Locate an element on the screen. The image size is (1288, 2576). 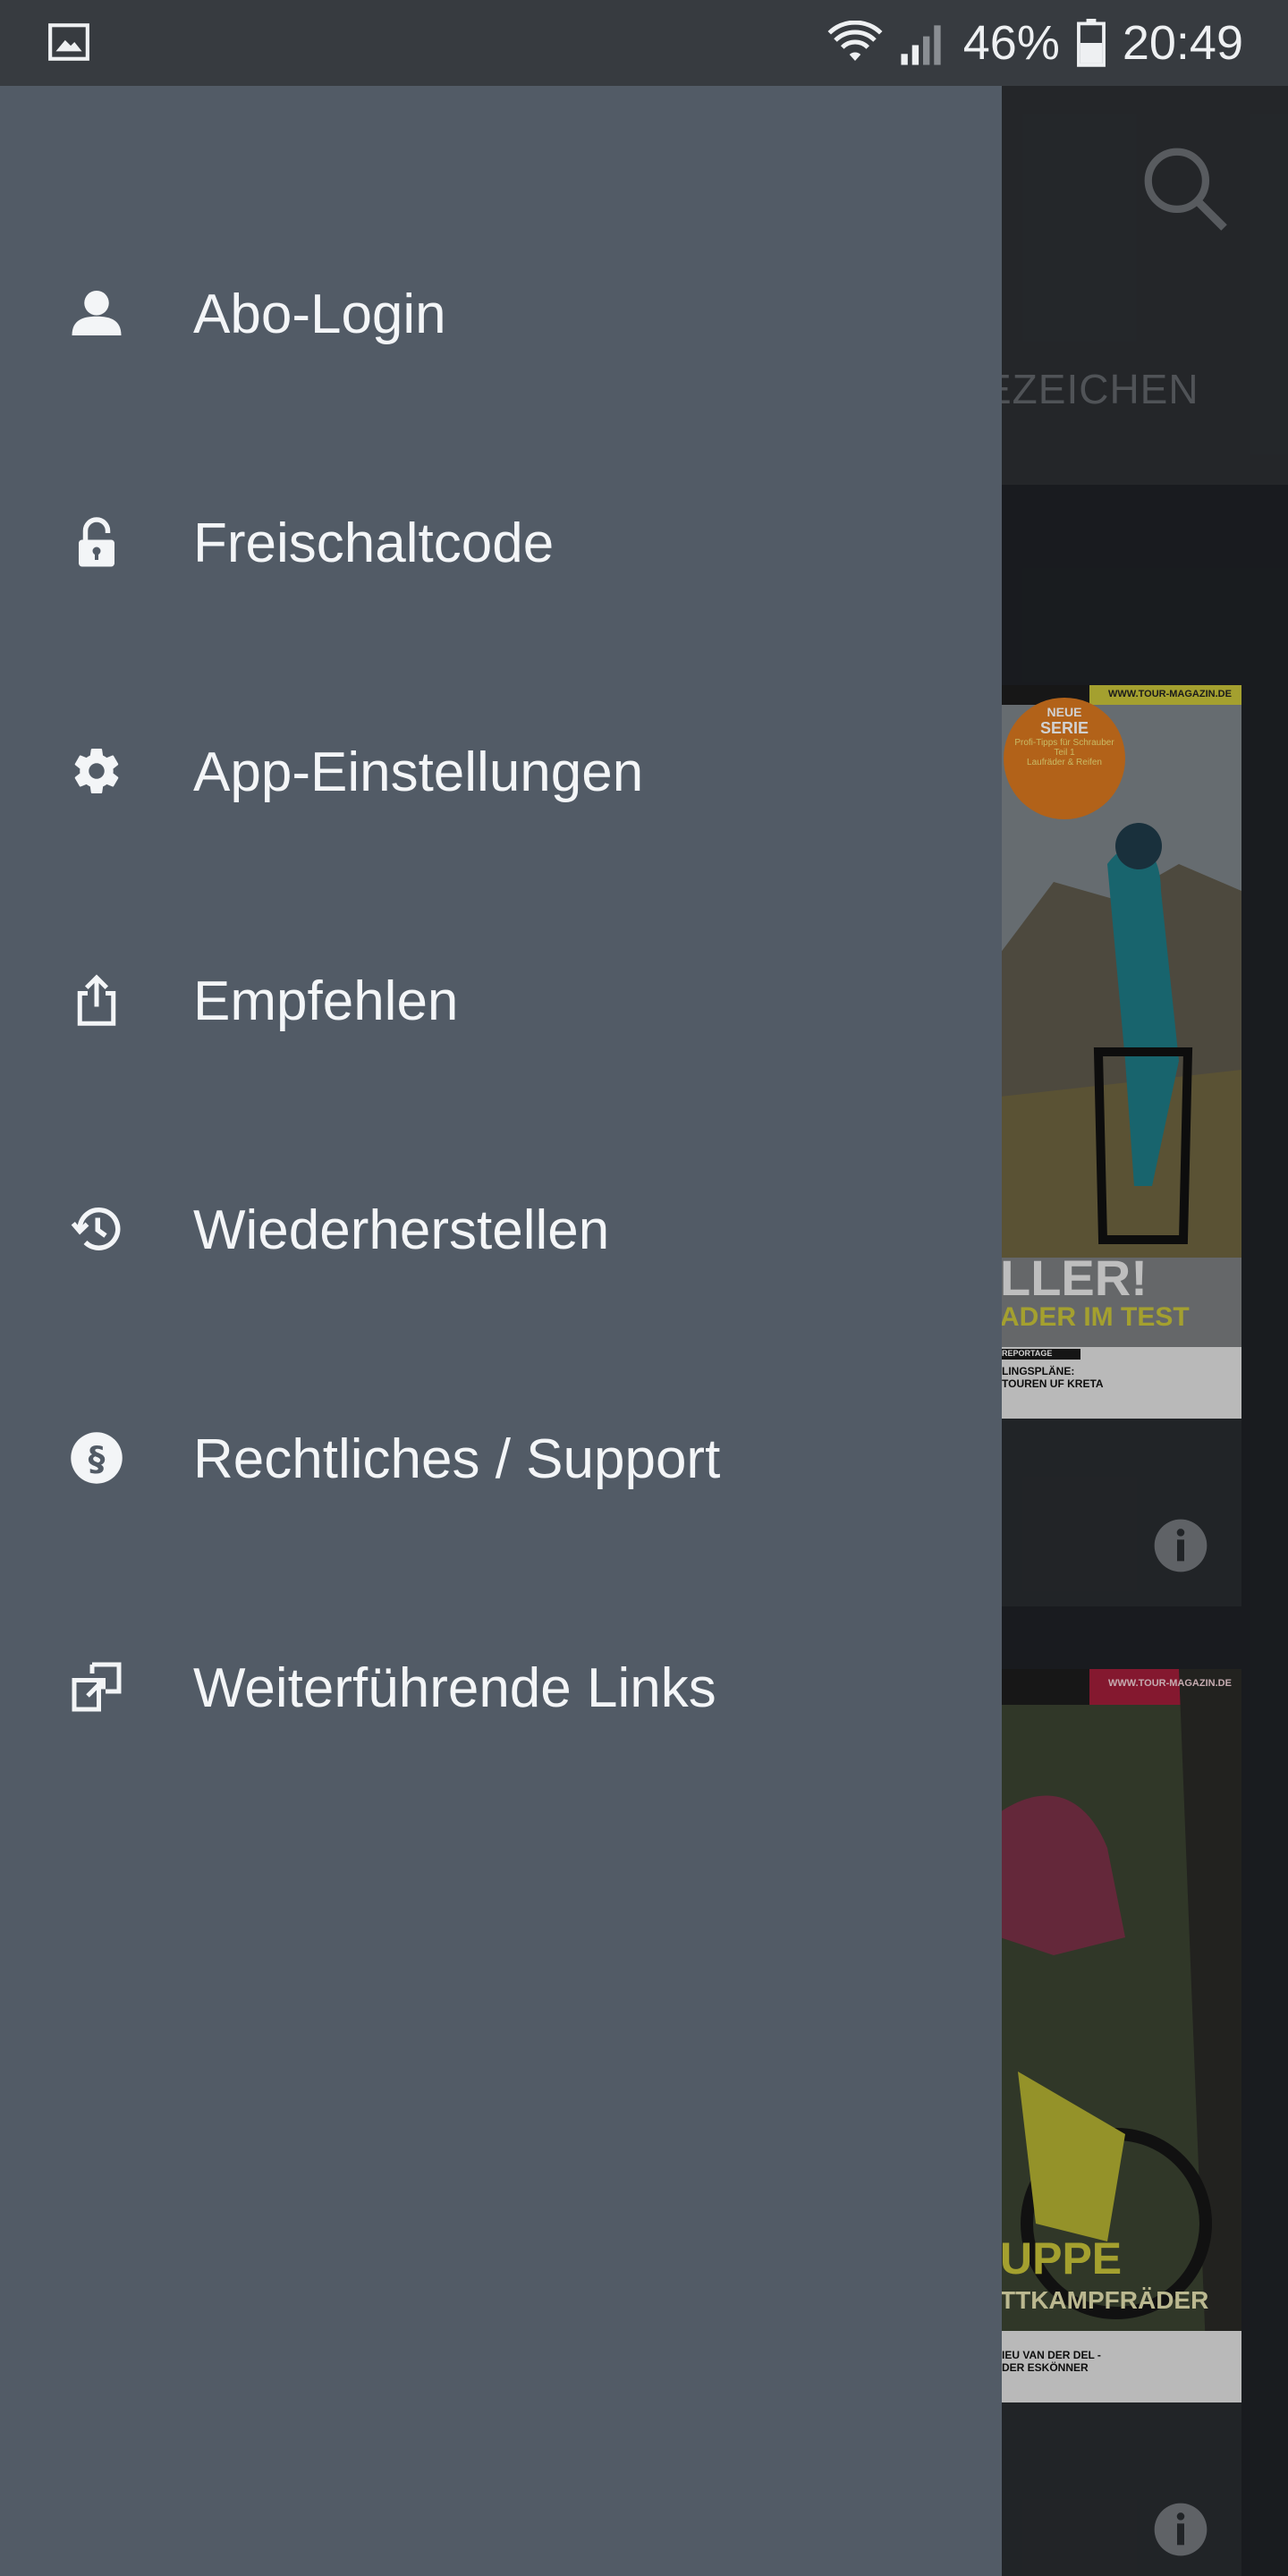
menu-item-wiederherstellen: Wiederherstellen is located at coordinates (501, 1227).